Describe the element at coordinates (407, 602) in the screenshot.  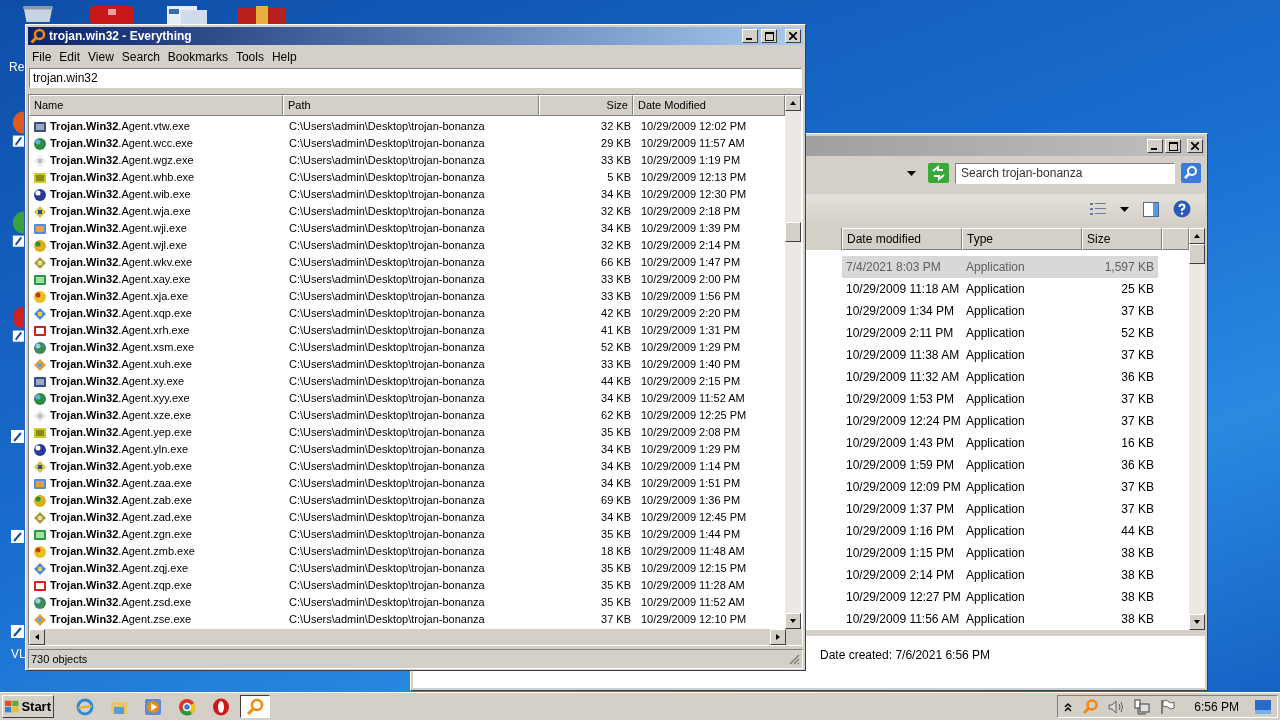
I see `result-row: Trojan.Win32.Agent.zsd.exe C:\Users\admin\Desktop\trojan-bonanza 35 KB 10/29/2009 11:52 AM` at that location.